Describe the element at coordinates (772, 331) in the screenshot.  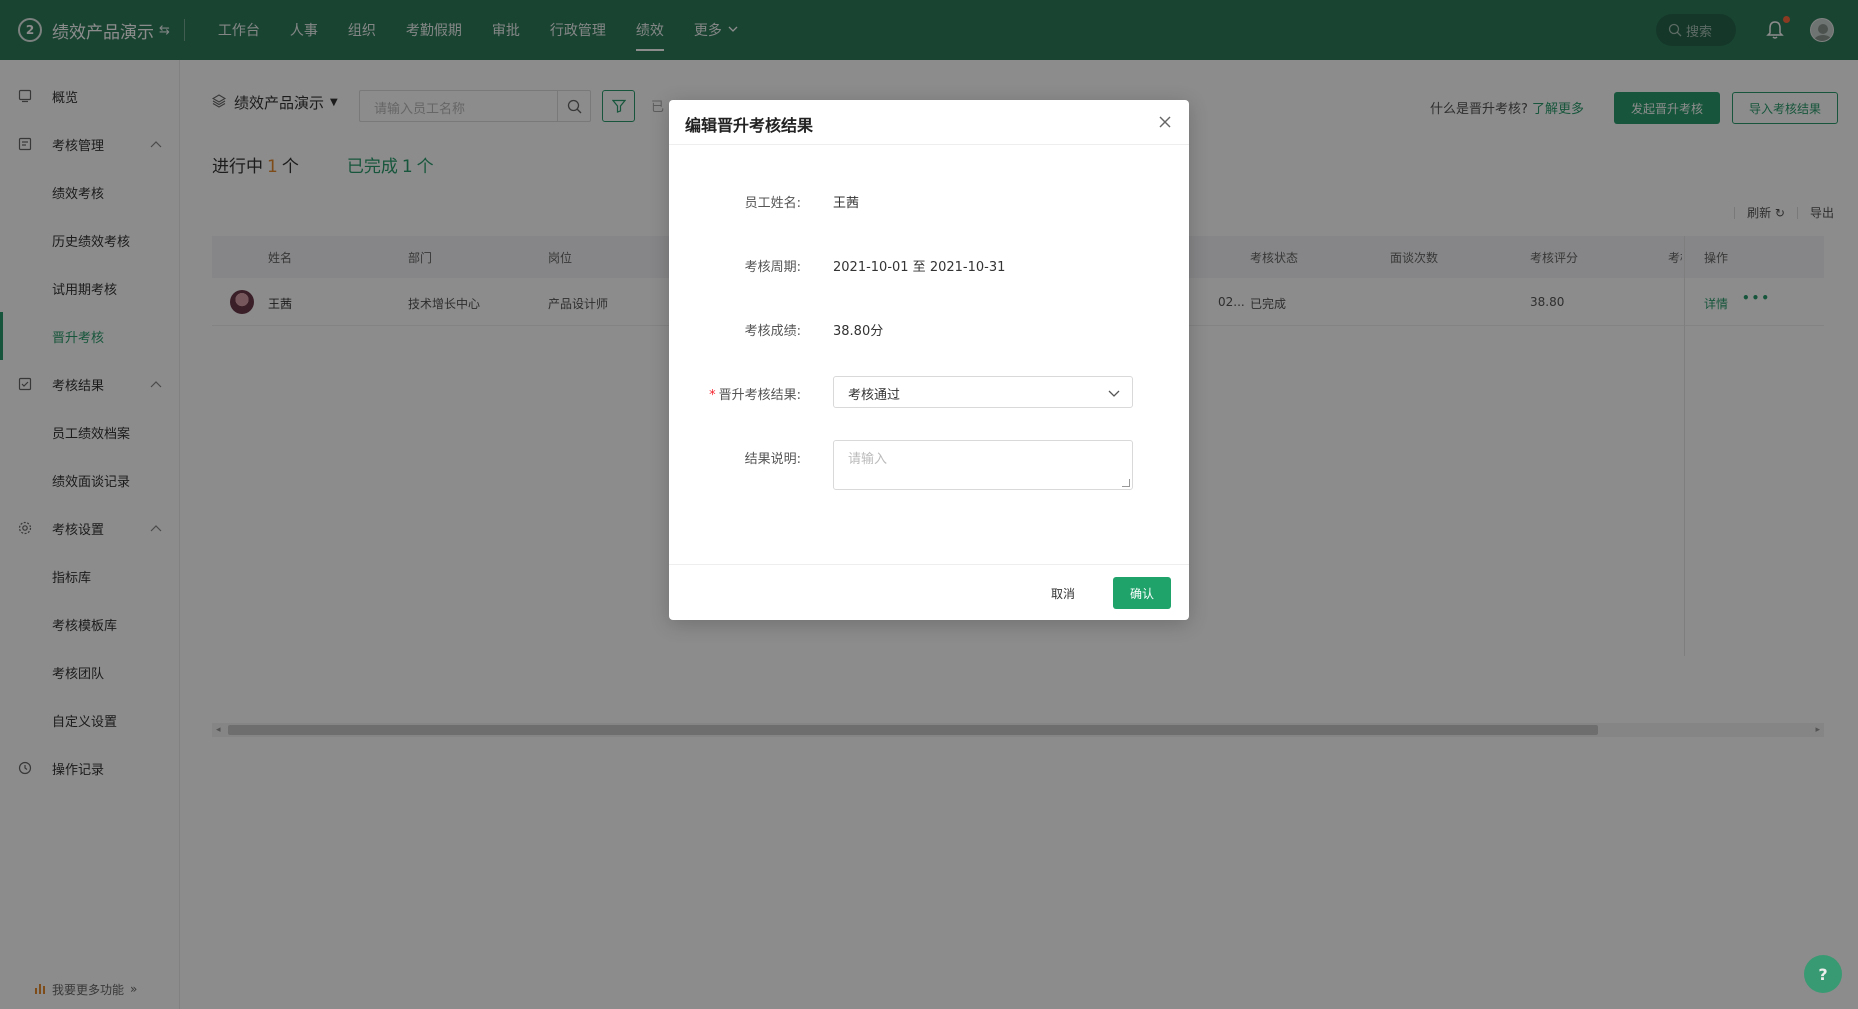
I see `field-label: 考核成绩:` at that location.